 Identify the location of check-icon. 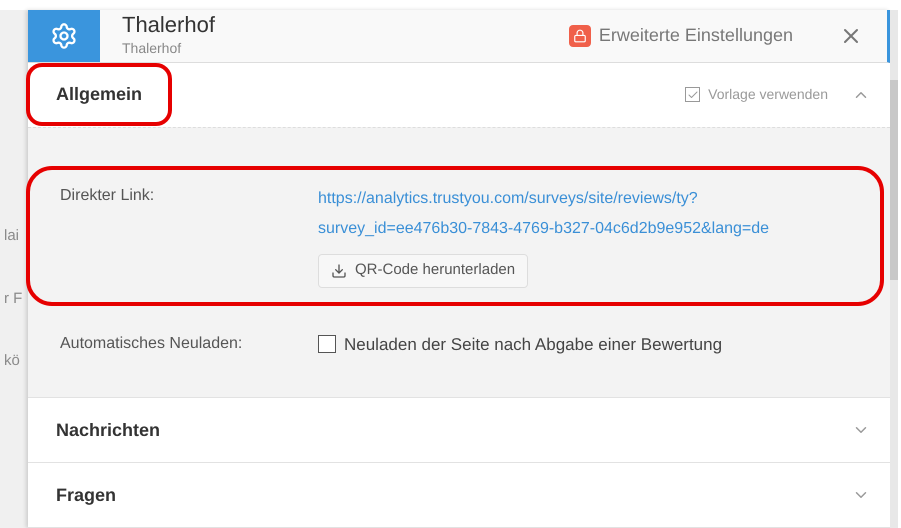
(692, 94).